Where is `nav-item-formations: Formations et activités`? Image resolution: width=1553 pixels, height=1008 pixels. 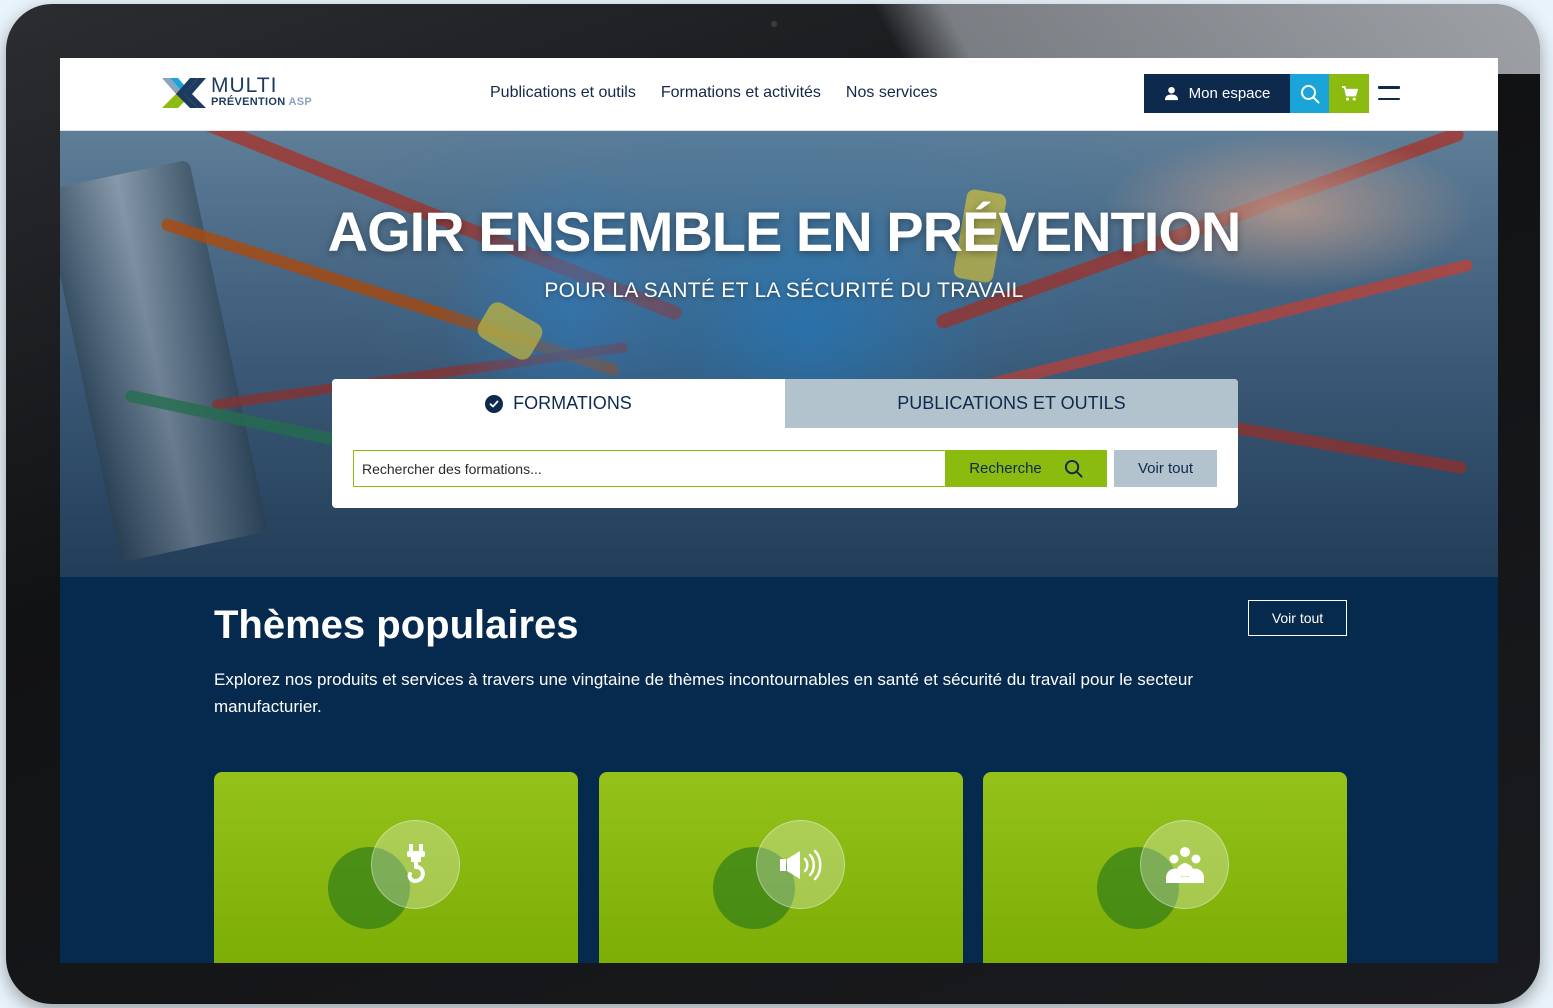
nav-item-formations: Formations et activités is located at coordinates (741, 93).